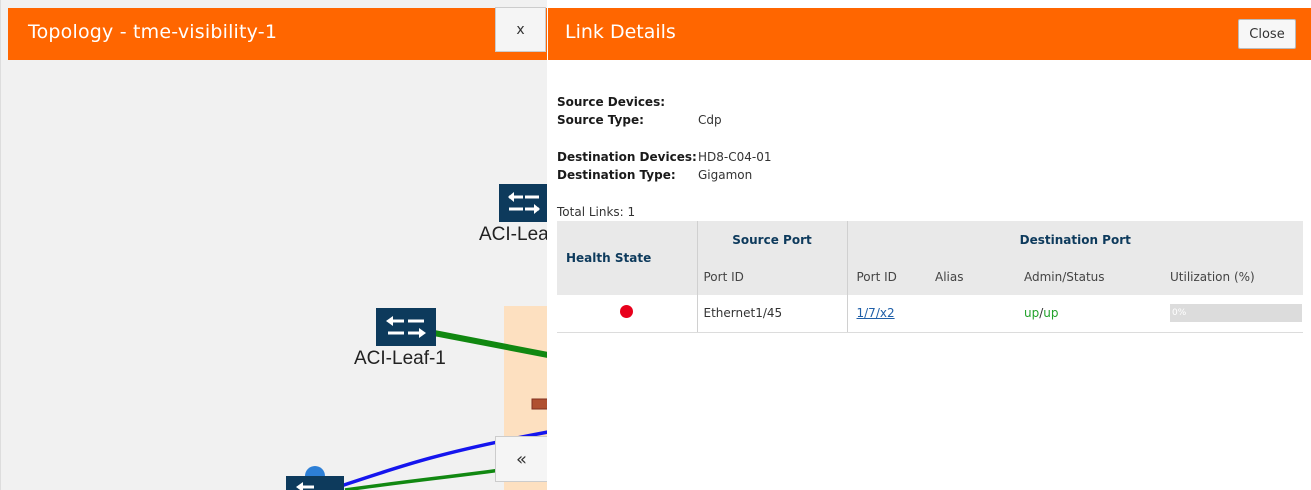 Image resolution: width=1311 pixels, height=490 pixels. I want to click on source-devices-row: Source Devices:, so click(627, 102).